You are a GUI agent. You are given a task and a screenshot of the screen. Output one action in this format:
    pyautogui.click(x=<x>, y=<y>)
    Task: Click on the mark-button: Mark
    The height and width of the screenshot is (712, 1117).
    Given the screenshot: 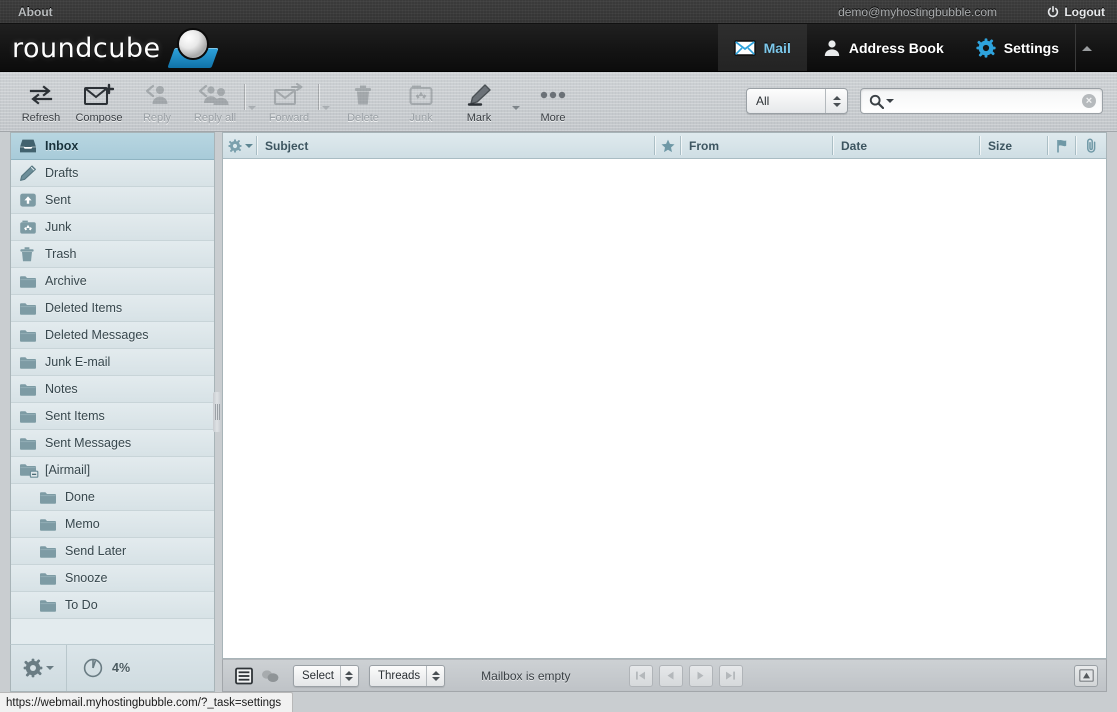 What is the action you would take?
    pyautogui.click(x=479, y=102)
    